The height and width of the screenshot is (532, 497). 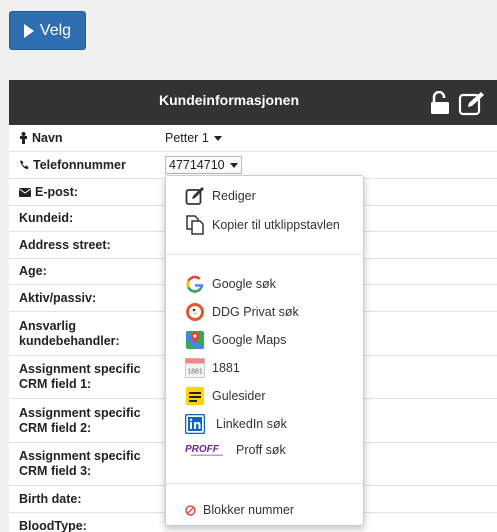 What do you see at coordinates (249, 340) in the screenshot?
I see `menu-label-maps: Google Maps` at bounding box center [249, 340].